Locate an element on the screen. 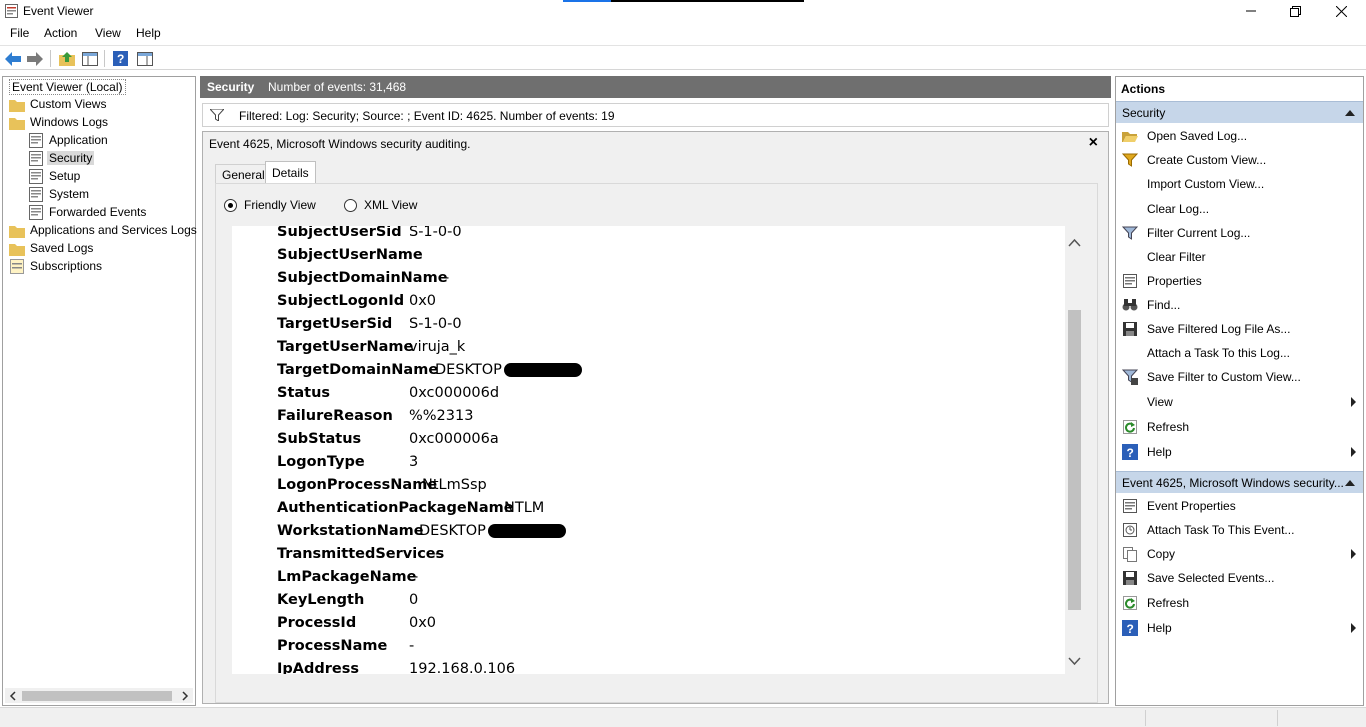  actions-header: Actions is located at coordinates (1143, 89).